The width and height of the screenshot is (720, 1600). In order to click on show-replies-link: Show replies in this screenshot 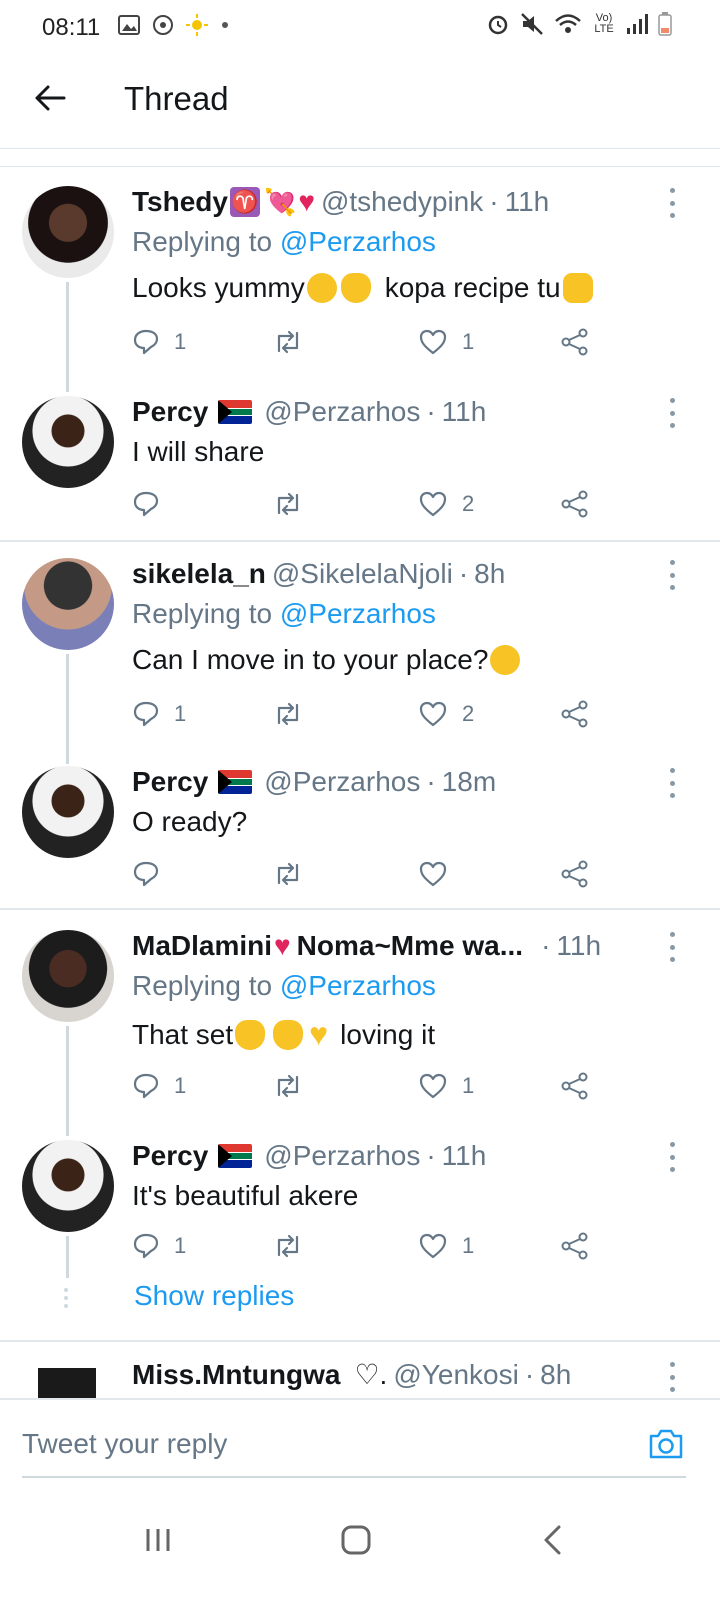, I will do `click(214, 1296)`.